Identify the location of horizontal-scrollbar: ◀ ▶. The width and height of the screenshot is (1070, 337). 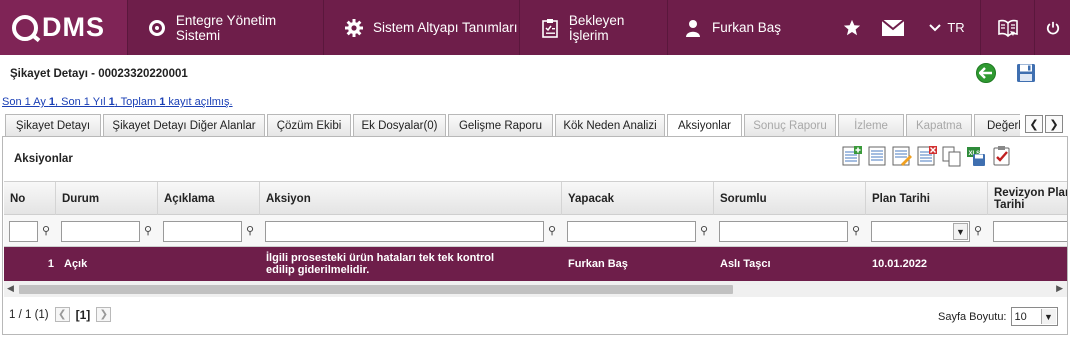
(535, 289).